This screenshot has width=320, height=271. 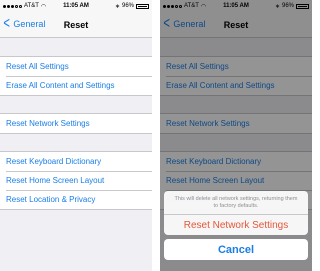 I want to click on signal-icon, so click(x=12, y=6).